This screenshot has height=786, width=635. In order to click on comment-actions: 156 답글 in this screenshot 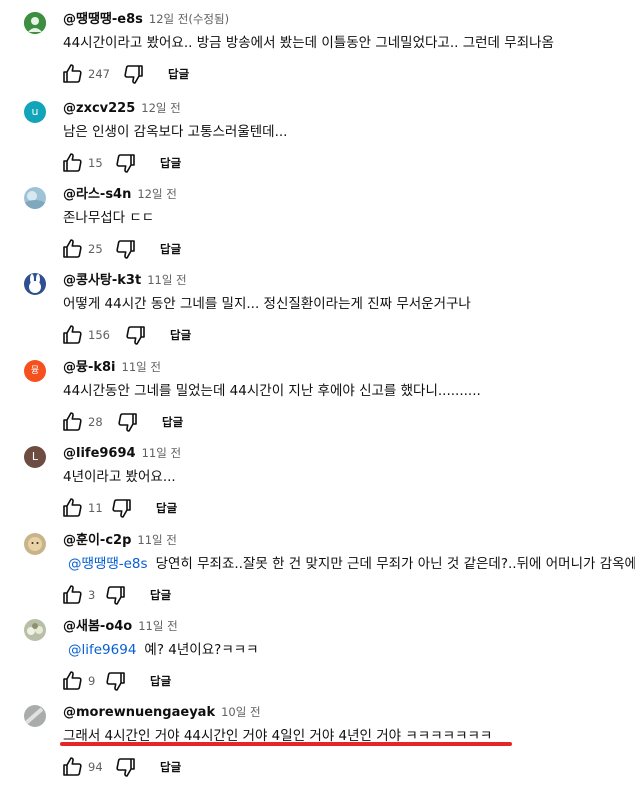, I will do `click(160, 335)`.